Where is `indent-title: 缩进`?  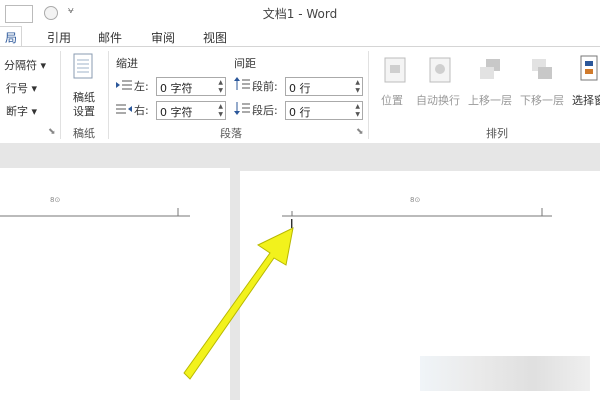
indent-title: 缩进 is located at coordinates (127, 63).